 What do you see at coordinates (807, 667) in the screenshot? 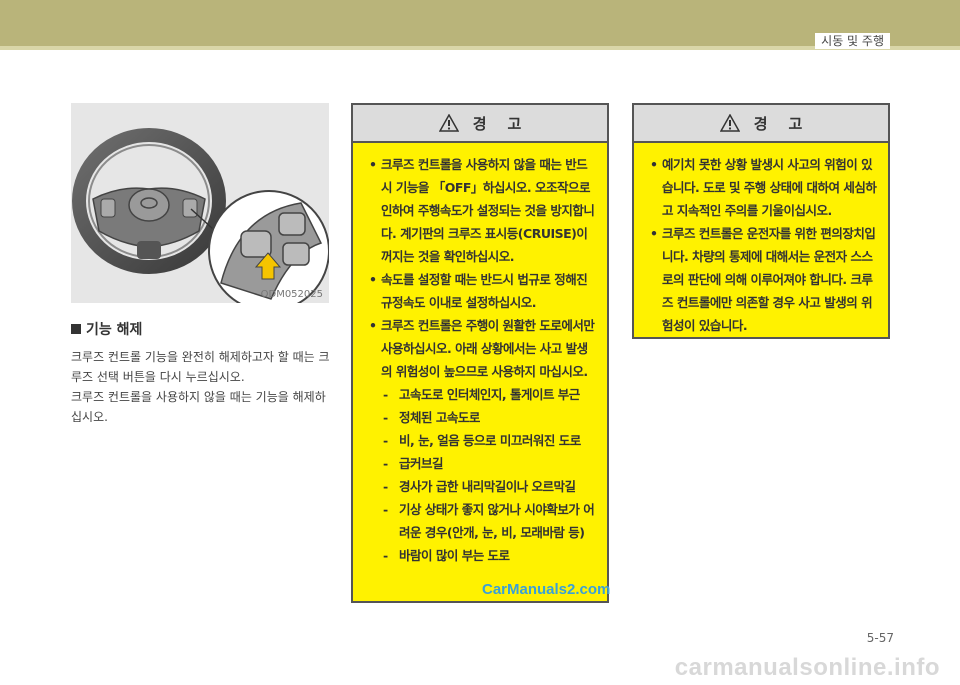
I see `footer-watermark: carmanualsonline.info` at bounding box center [807, 667].